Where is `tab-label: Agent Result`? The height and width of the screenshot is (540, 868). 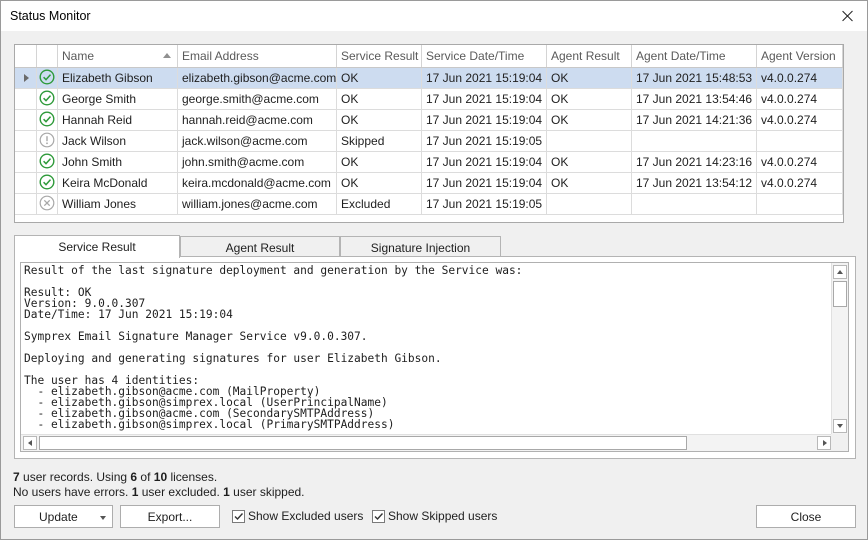
tab-label: Agent Result is located at coordinates (260, 248).